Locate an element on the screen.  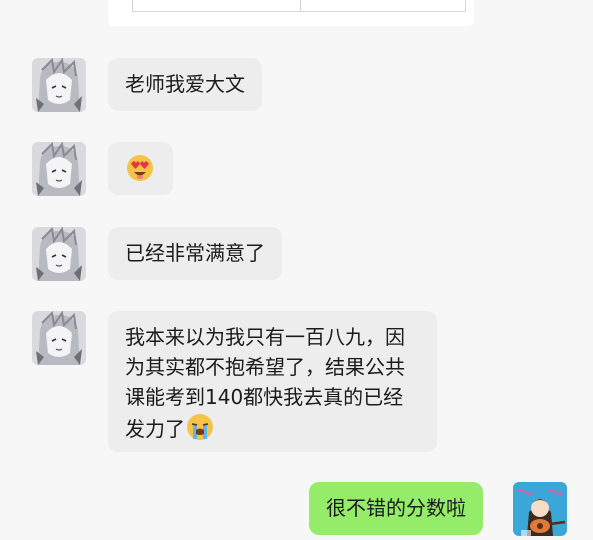
message-line: 为其实都不抱希望了，结果公共 is located at coordinates (265, 367).